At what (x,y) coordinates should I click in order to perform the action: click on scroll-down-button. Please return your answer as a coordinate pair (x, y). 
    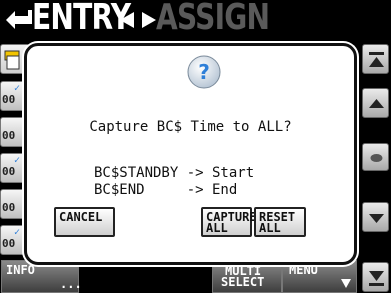
    Looking at the image, I should click on (375, 217).